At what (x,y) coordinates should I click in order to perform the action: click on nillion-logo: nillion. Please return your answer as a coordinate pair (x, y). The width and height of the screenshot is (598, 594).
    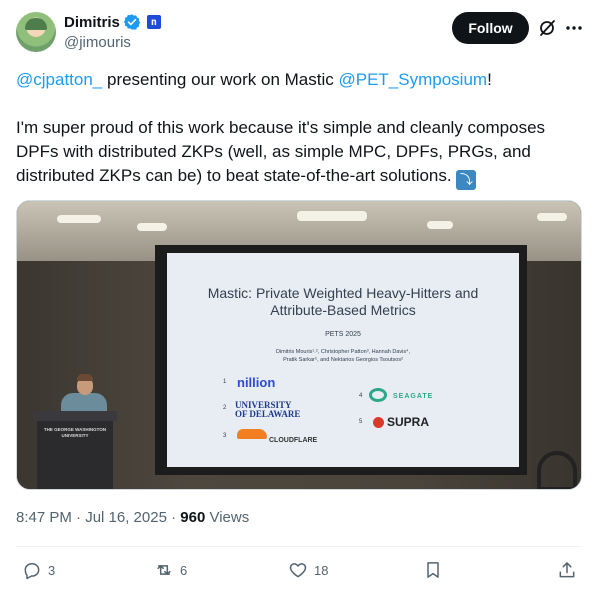
    Looking at the image, I should click on (256, 382).